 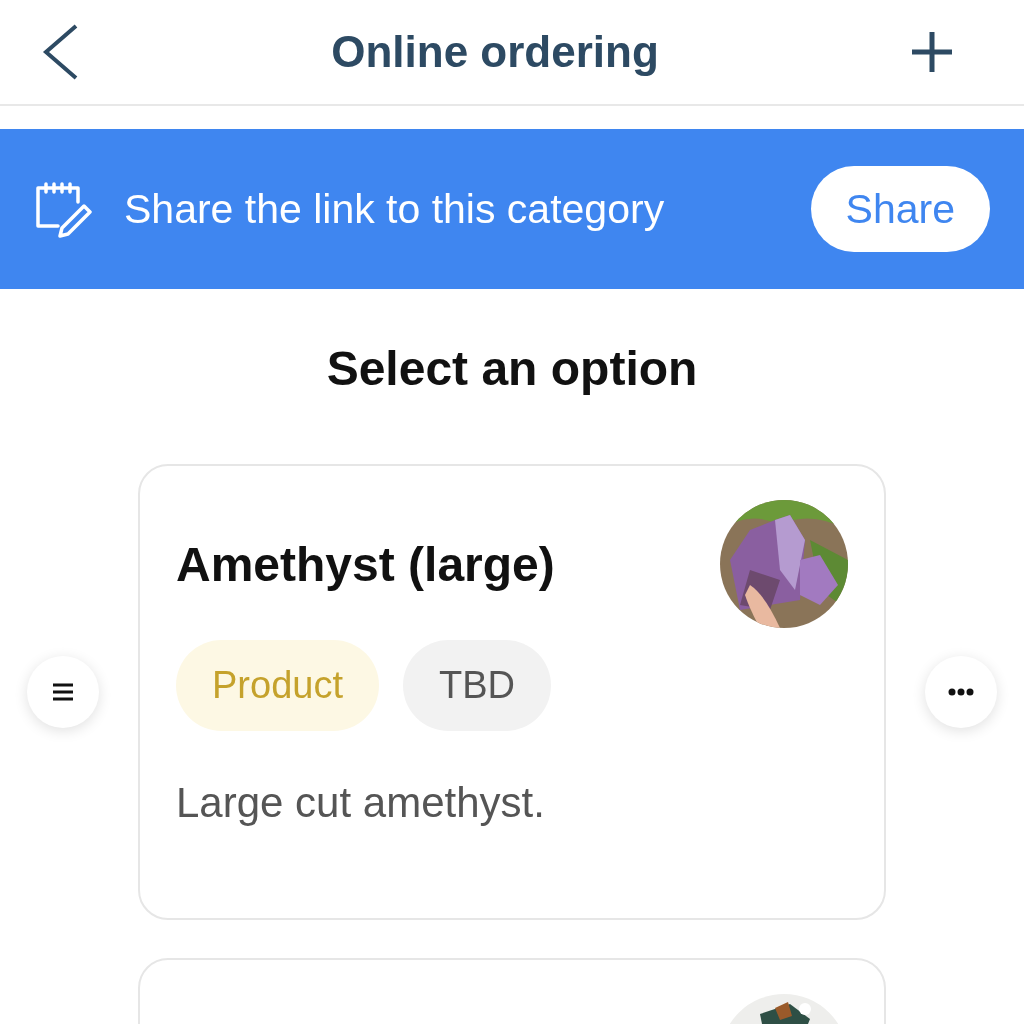 I want to click on page-title: Online ordering, so click(x=495, y=52).